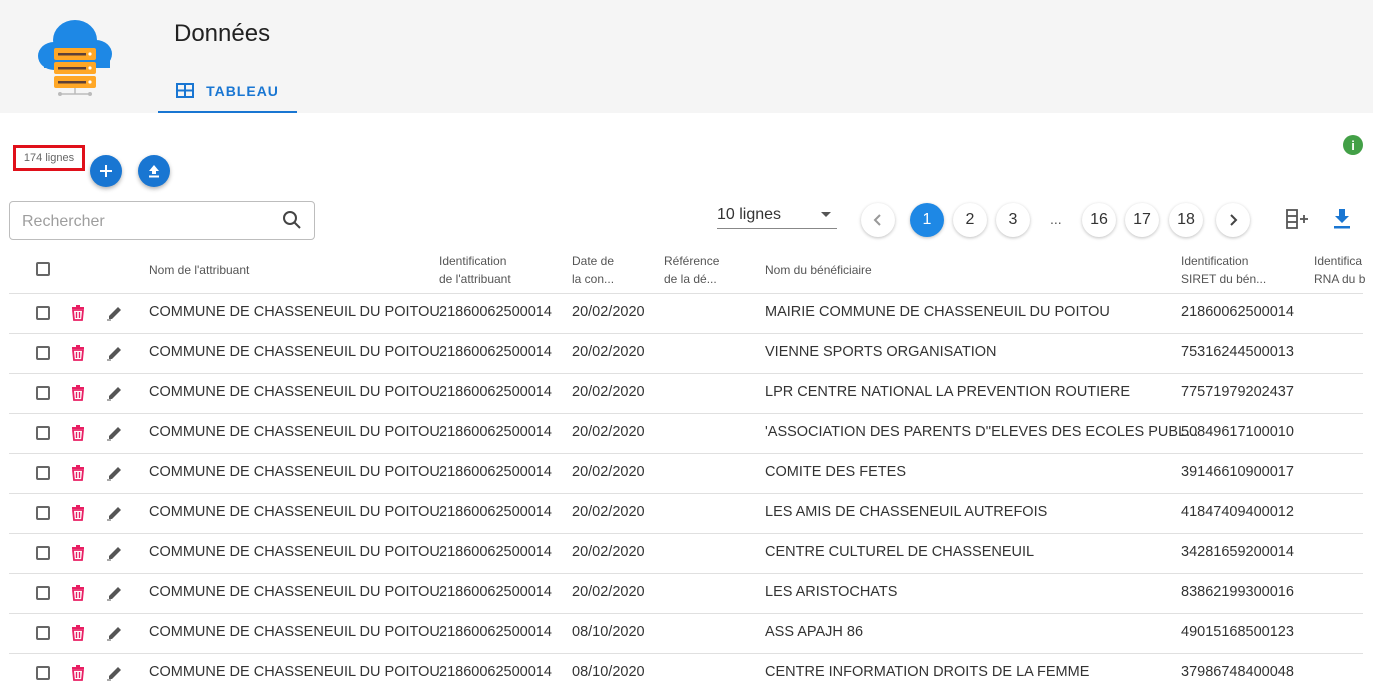  Describe the element at coordinates (1342, 219) in the screenshot. I see `download-button` at that location.